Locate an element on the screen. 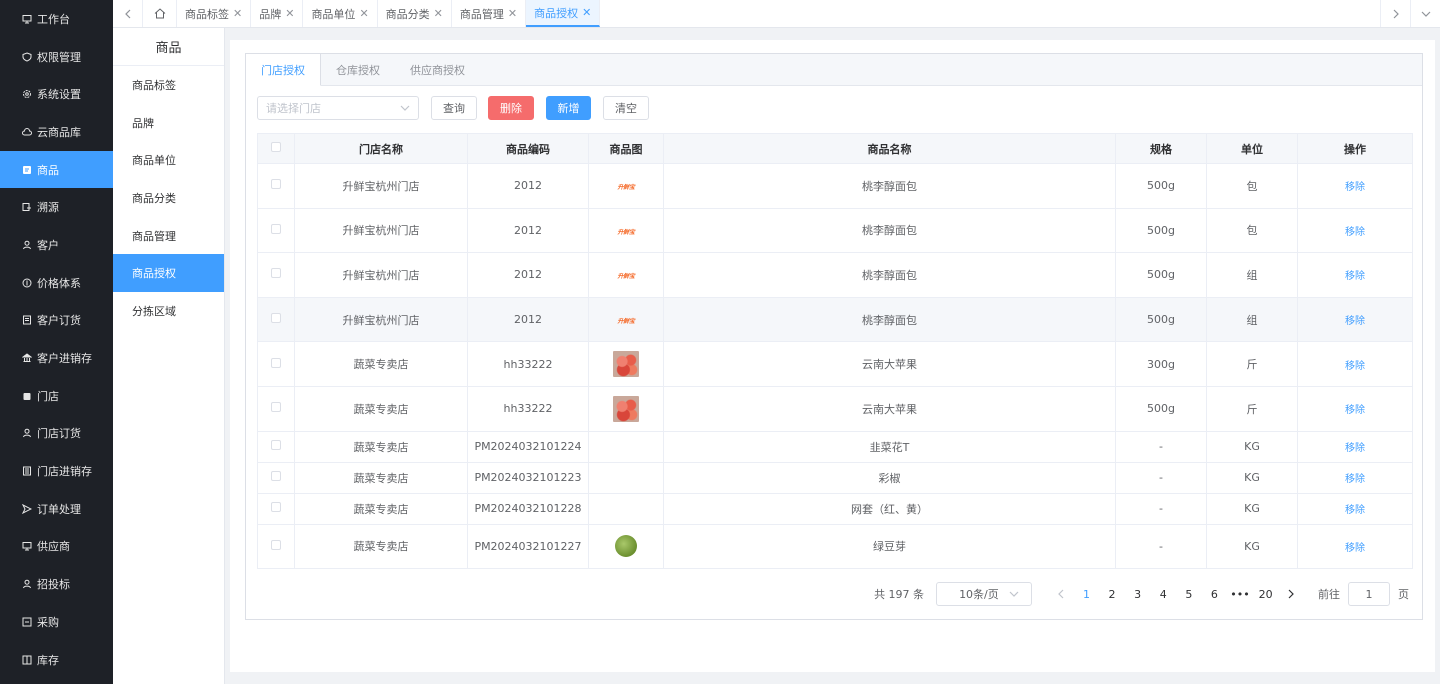 The height and width of the screenshot is (684, 1440). page-number-button: 3 is located at coordinates (1138, 594).